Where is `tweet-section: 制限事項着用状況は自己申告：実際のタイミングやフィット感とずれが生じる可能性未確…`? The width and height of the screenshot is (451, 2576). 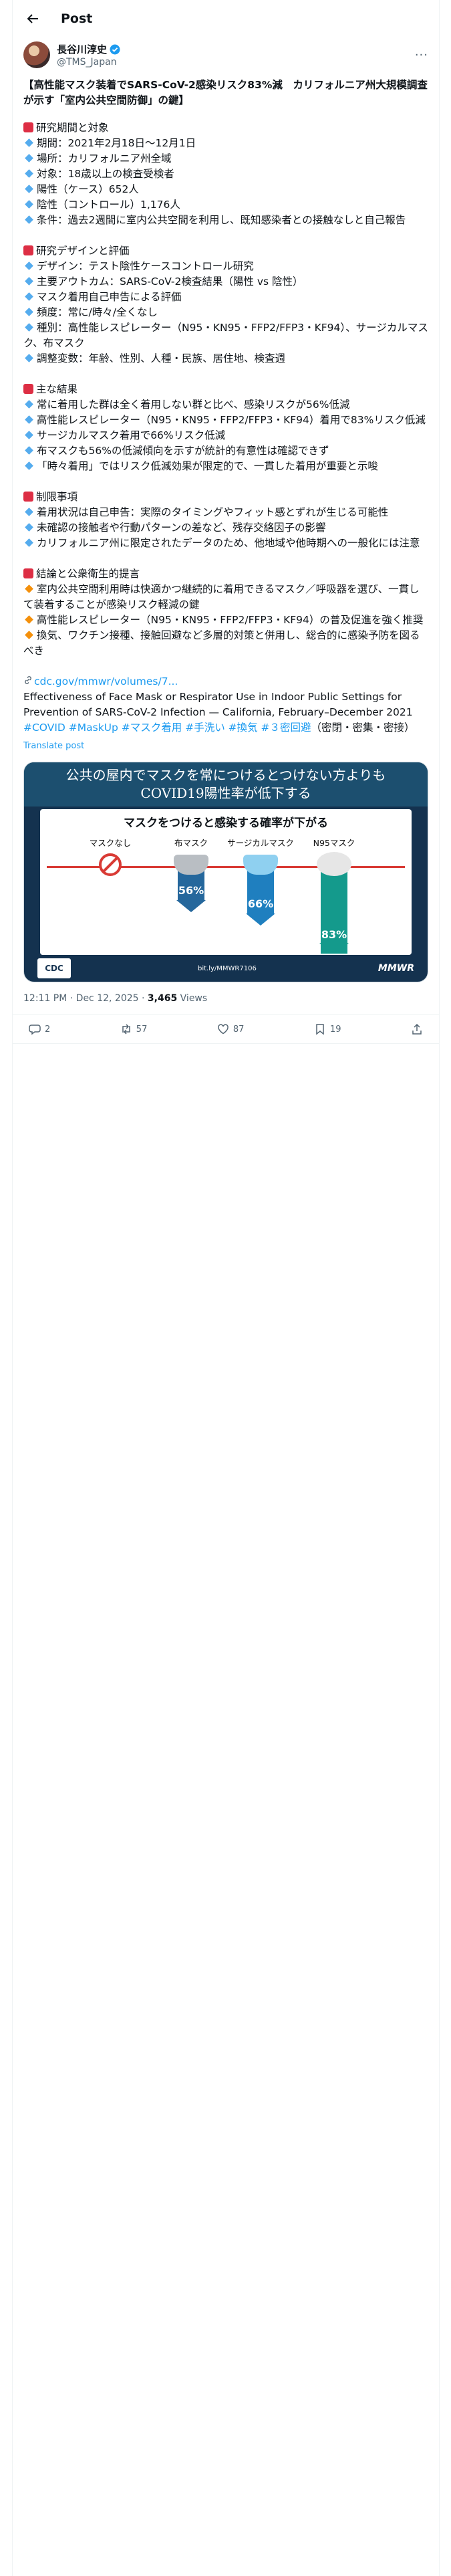 tweet-section: 制限事項着用状況は自己申告：実際のタイミングやフィット感とずれが生じる可能性未確… is located at coordinates (225, 520).